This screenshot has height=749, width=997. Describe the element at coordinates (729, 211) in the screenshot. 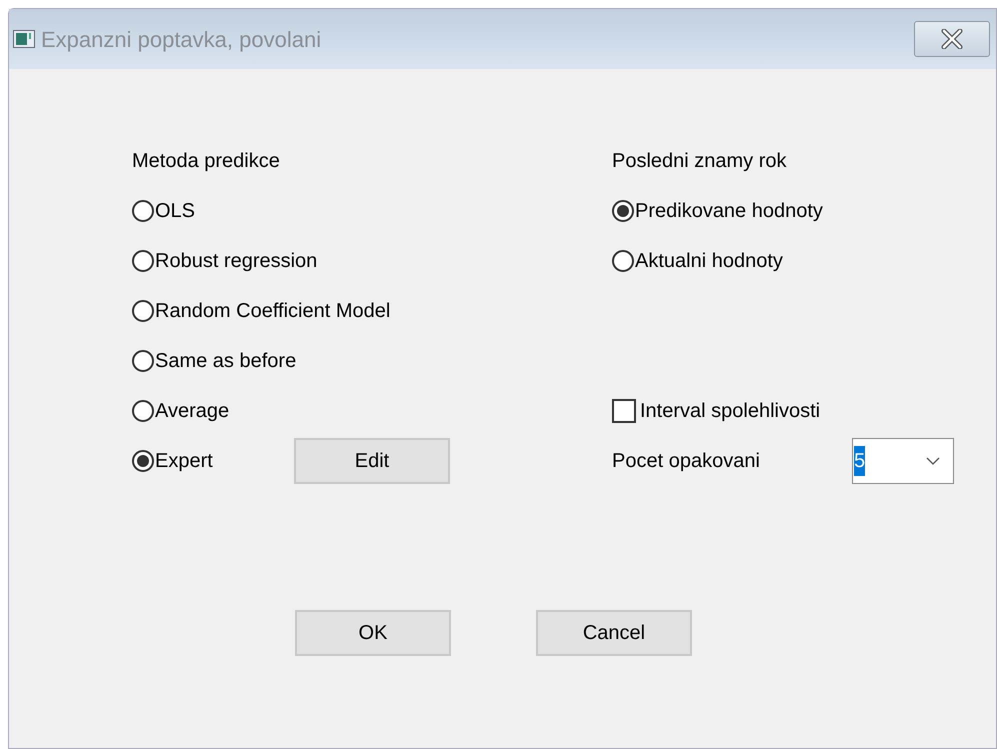

I see `radio-label: Predikovane hodnoty` at that location.